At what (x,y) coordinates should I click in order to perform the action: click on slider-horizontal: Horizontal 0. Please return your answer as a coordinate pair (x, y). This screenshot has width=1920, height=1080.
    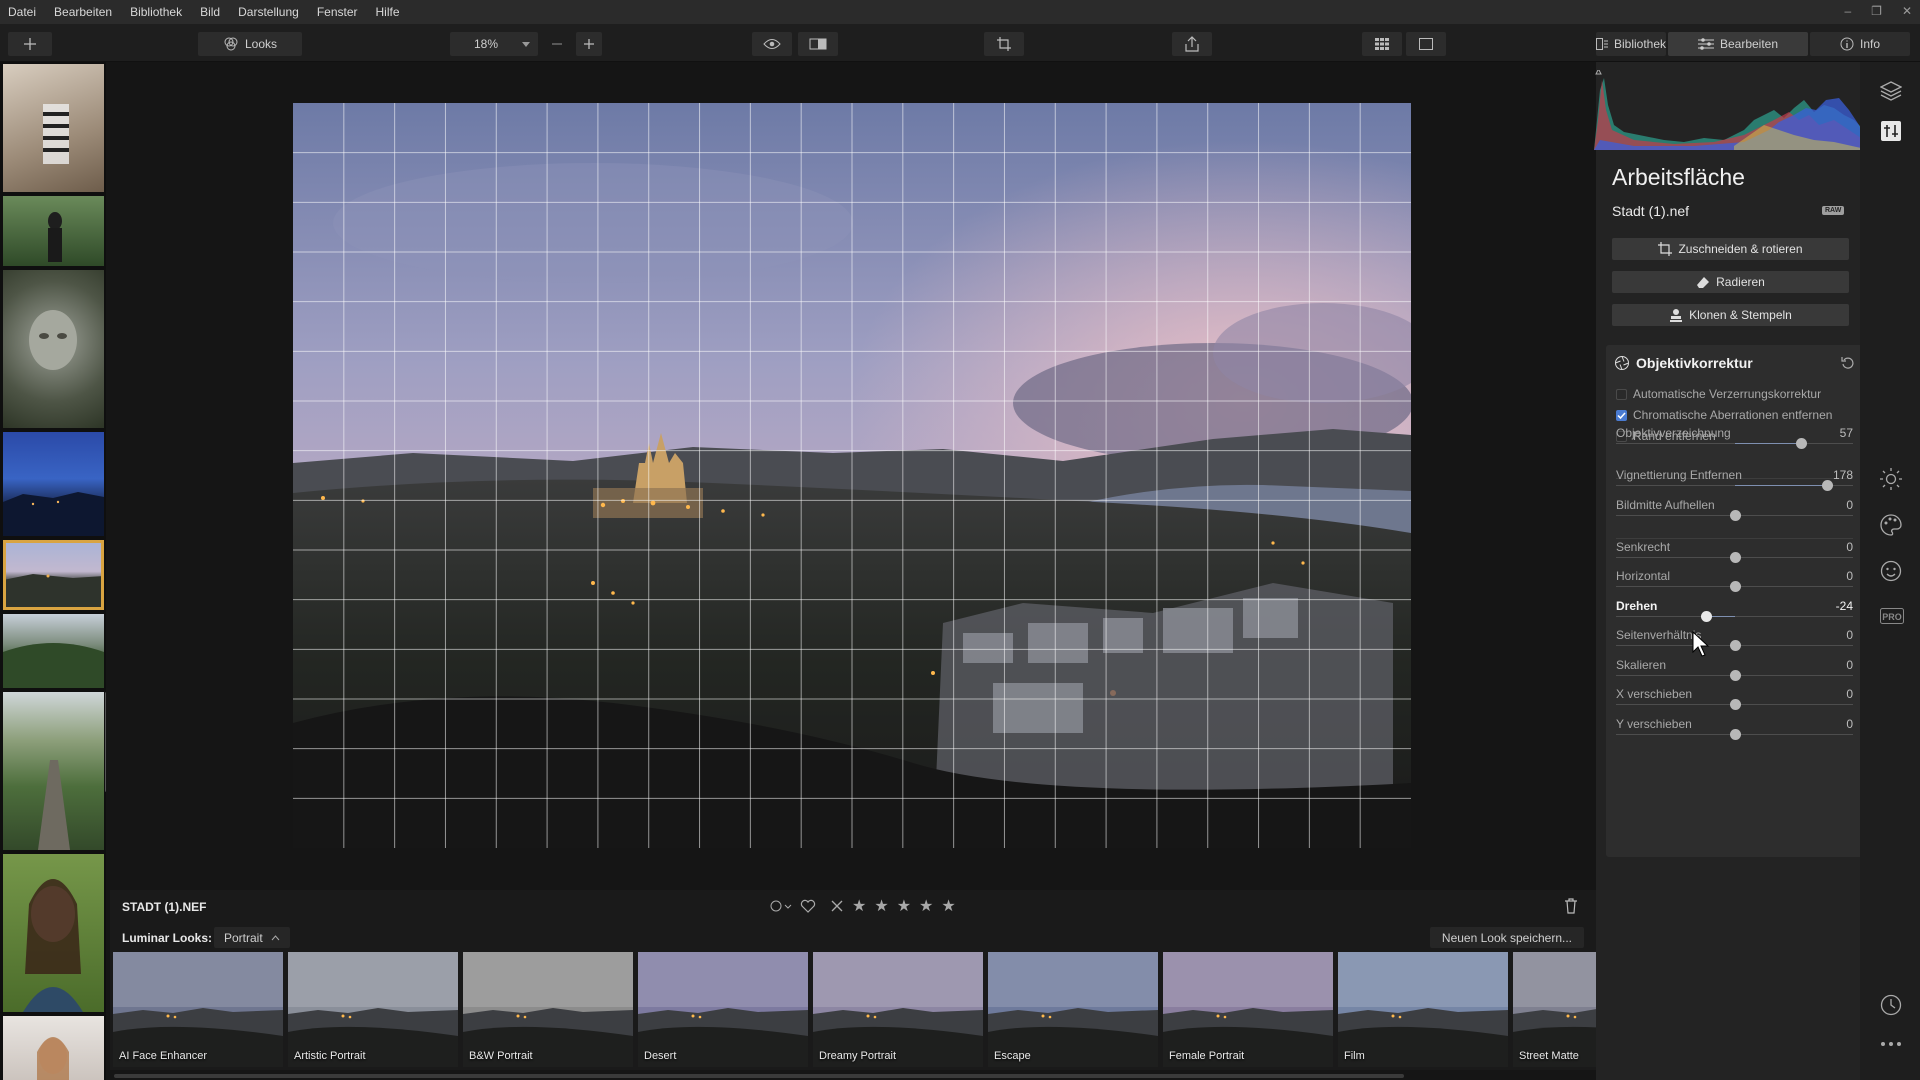
    Looking at the image, I should click on (1734, 584).